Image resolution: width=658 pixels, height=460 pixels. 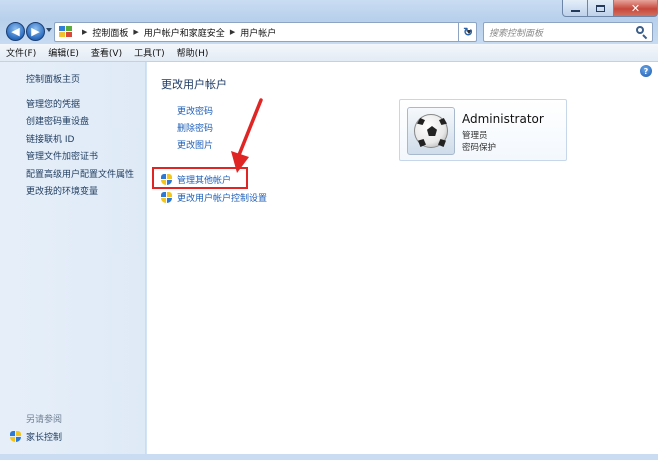 I want to click on sidebar-item-parental-controls: 家长控制, so click(x=36, y=436).